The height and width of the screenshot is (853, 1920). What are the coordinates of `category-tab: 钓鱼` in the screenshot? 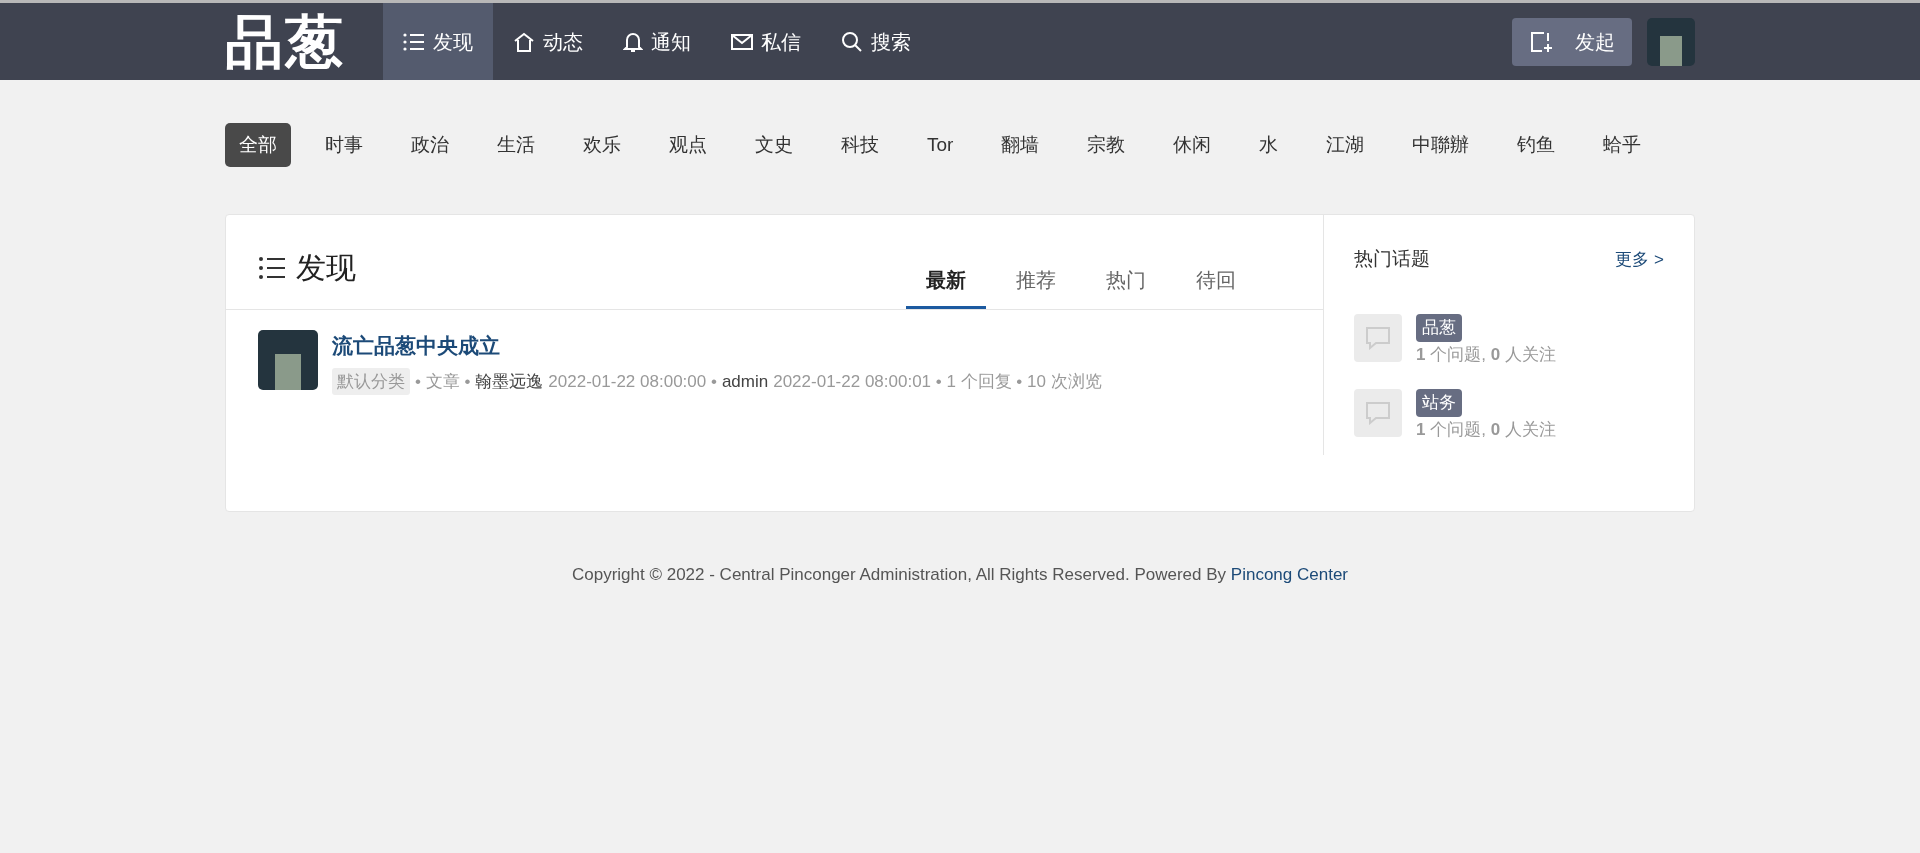 It's located at (1536, 145).